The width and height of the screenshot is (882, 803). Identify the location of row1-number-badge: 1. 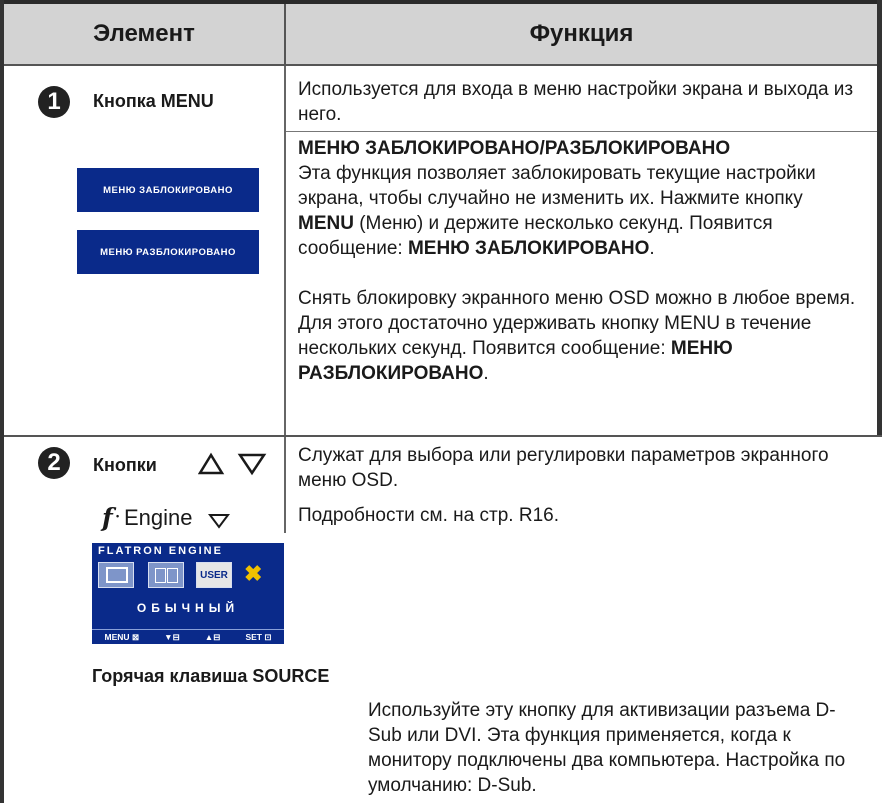
(54, 102).